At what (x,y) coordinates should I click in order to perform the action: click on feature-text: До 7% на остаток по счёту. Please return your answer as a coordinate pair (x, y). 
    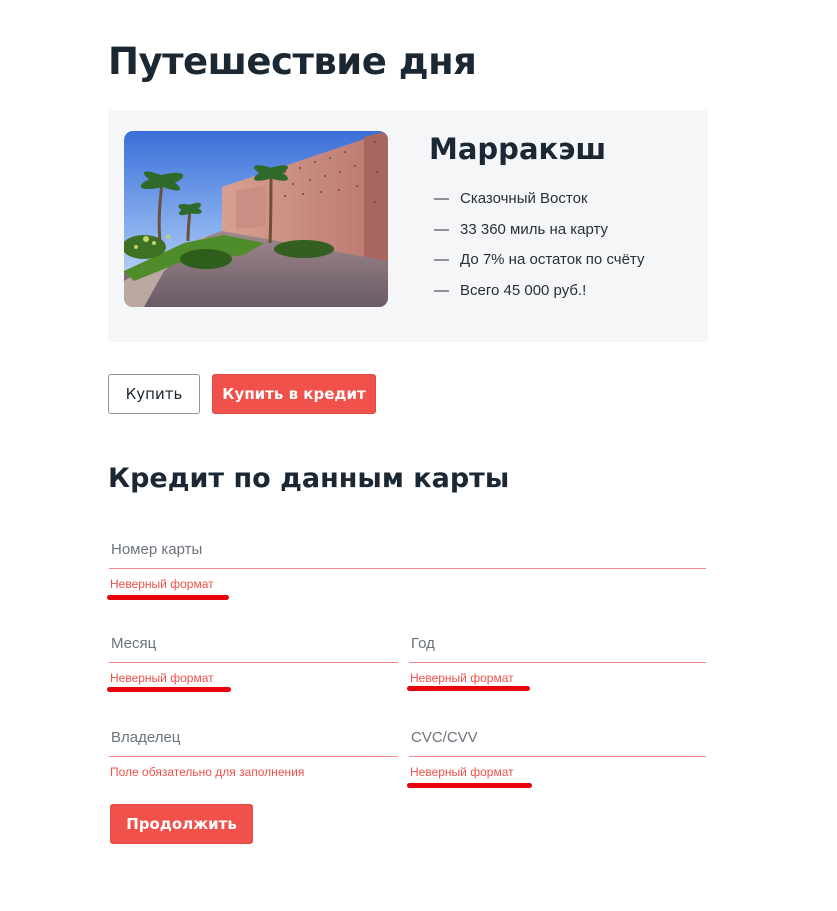
    Looking at the image, I should click on (552, 259).